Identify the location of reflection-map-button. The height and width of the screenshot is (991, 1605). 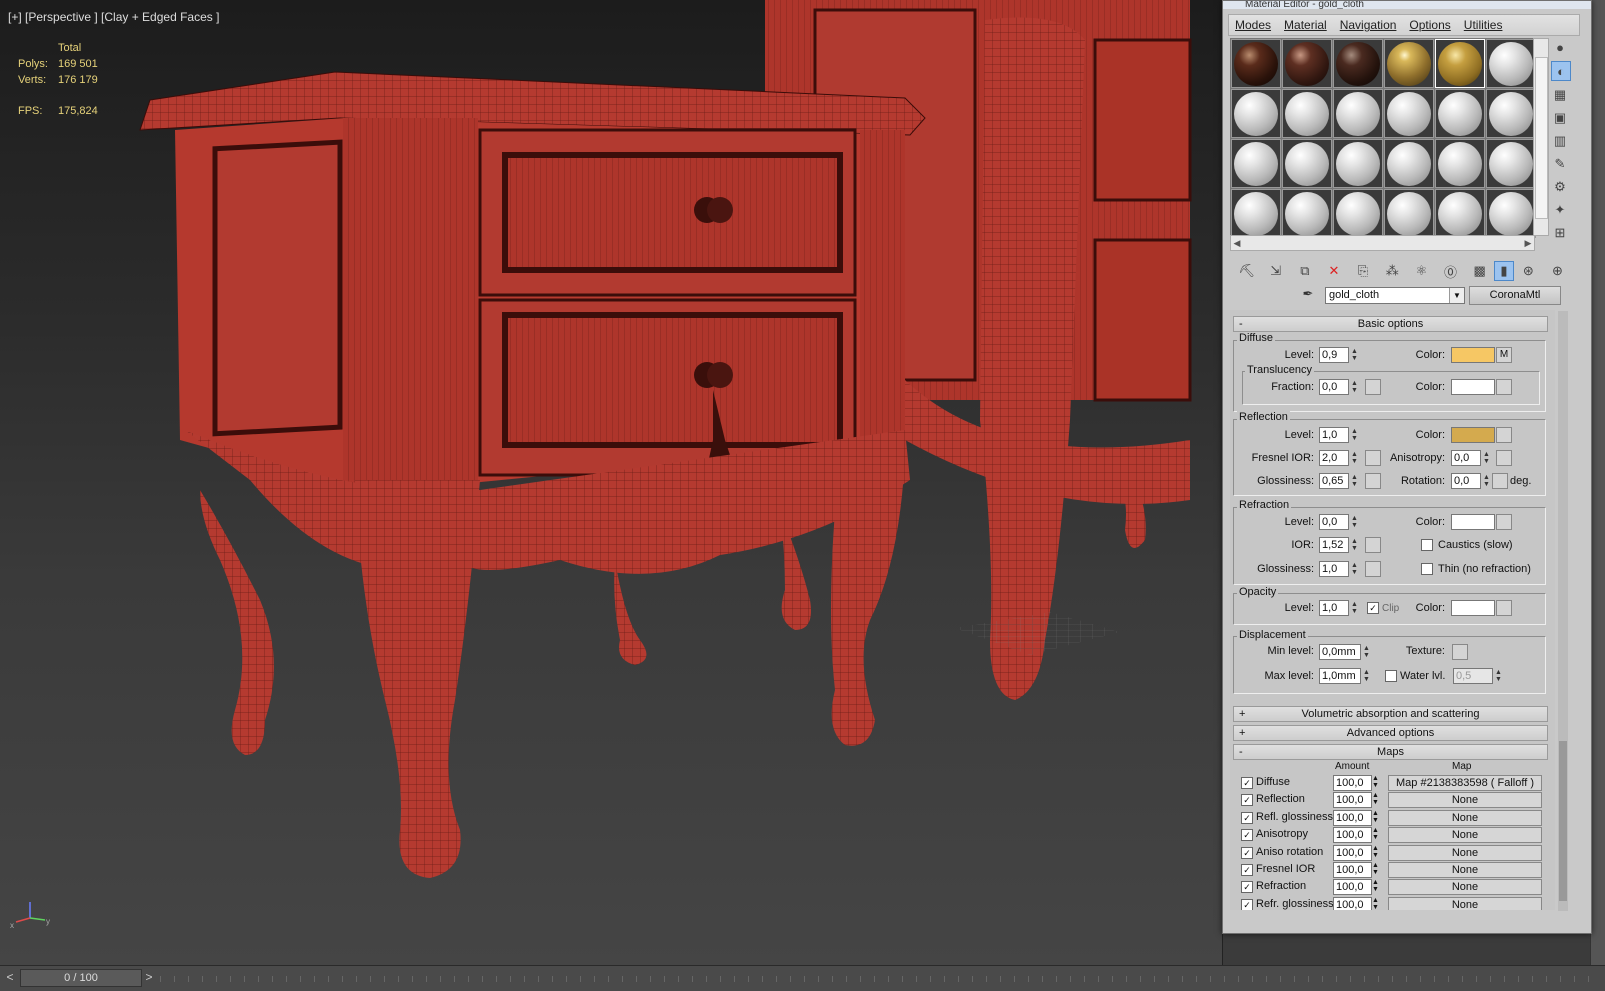
(1504, 435).